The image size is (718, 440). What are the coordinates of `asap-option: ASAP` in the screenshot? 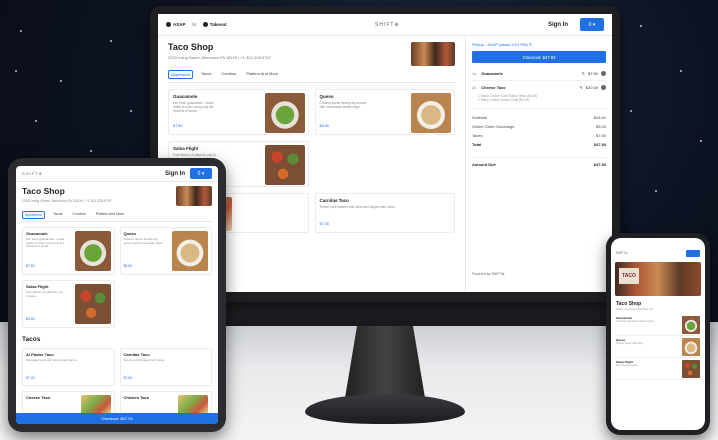 It's located at (176, 24).